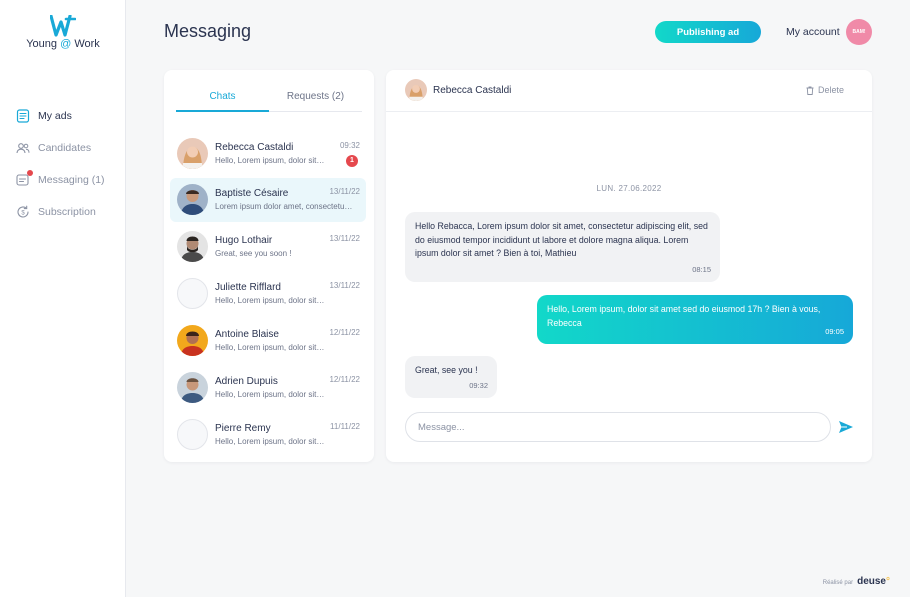  What do you see at coordinates (23, 116) in the screenshot?
I see `document-icon` at bounding box center [23, 116].